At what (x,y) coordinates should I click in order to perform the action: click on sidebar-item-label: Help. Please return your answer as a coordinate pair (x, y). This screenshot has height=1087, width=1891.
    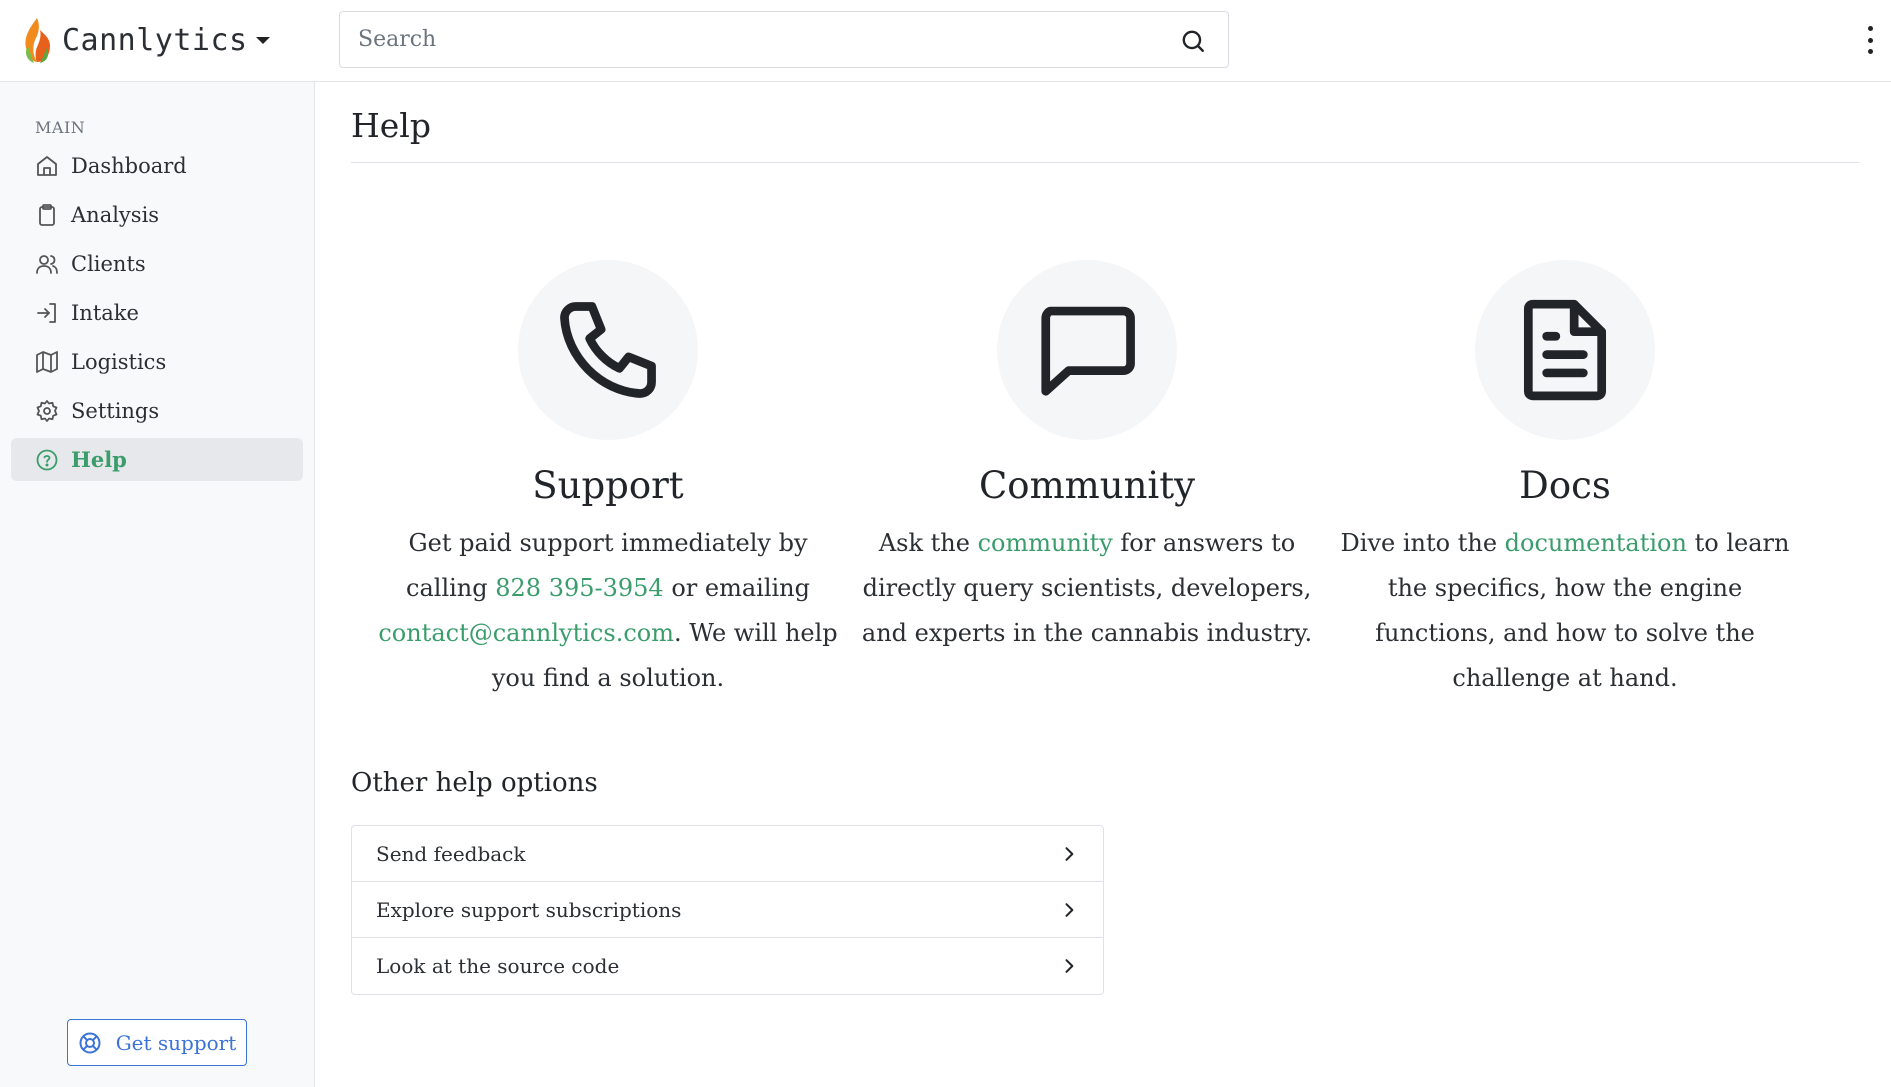
    Looking at the image, I should click on (99, 459).